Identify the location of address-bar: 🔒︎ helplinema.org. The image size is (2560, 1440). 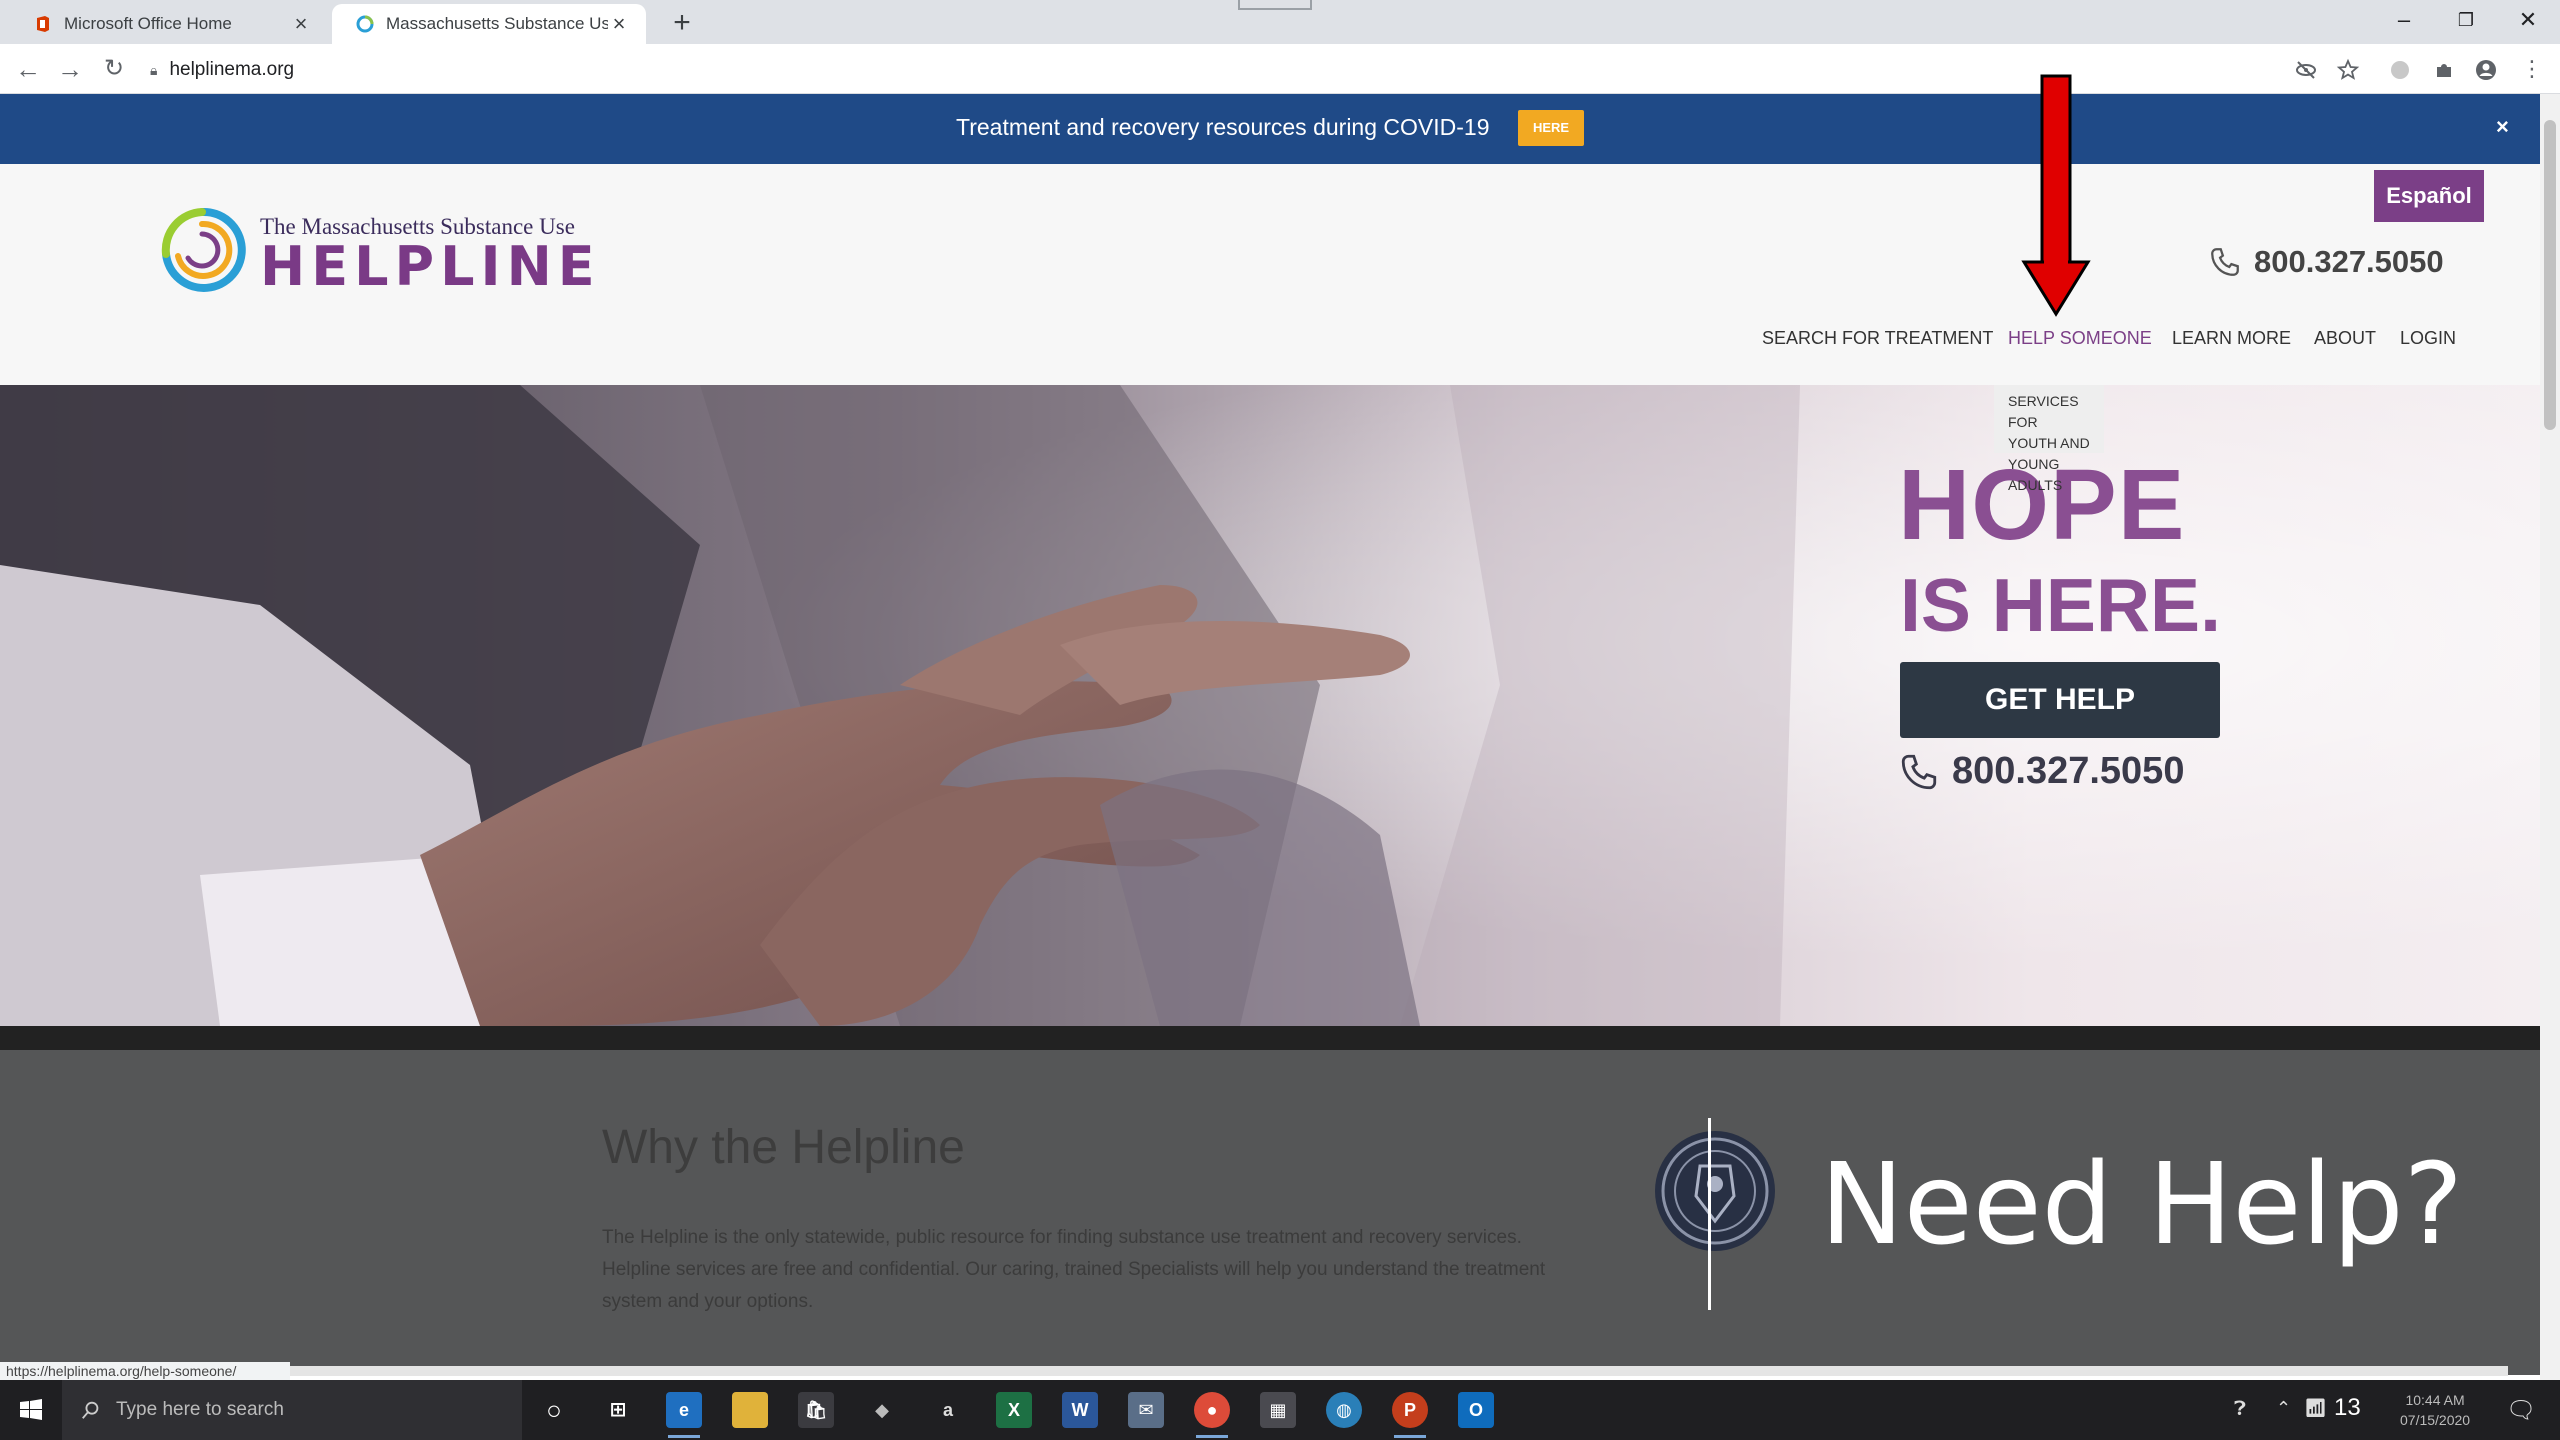
(1200, 70).